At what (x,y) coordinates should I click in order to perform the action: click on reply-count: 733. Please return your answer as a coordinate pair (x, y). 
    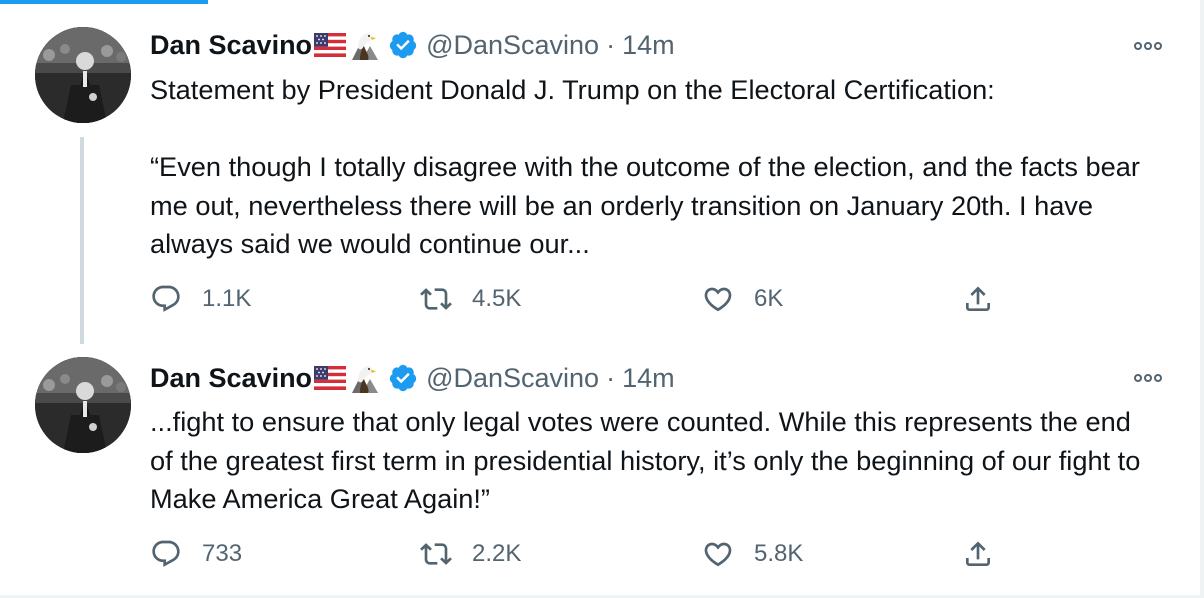
    Looking at the image, I should click on (222, 553).